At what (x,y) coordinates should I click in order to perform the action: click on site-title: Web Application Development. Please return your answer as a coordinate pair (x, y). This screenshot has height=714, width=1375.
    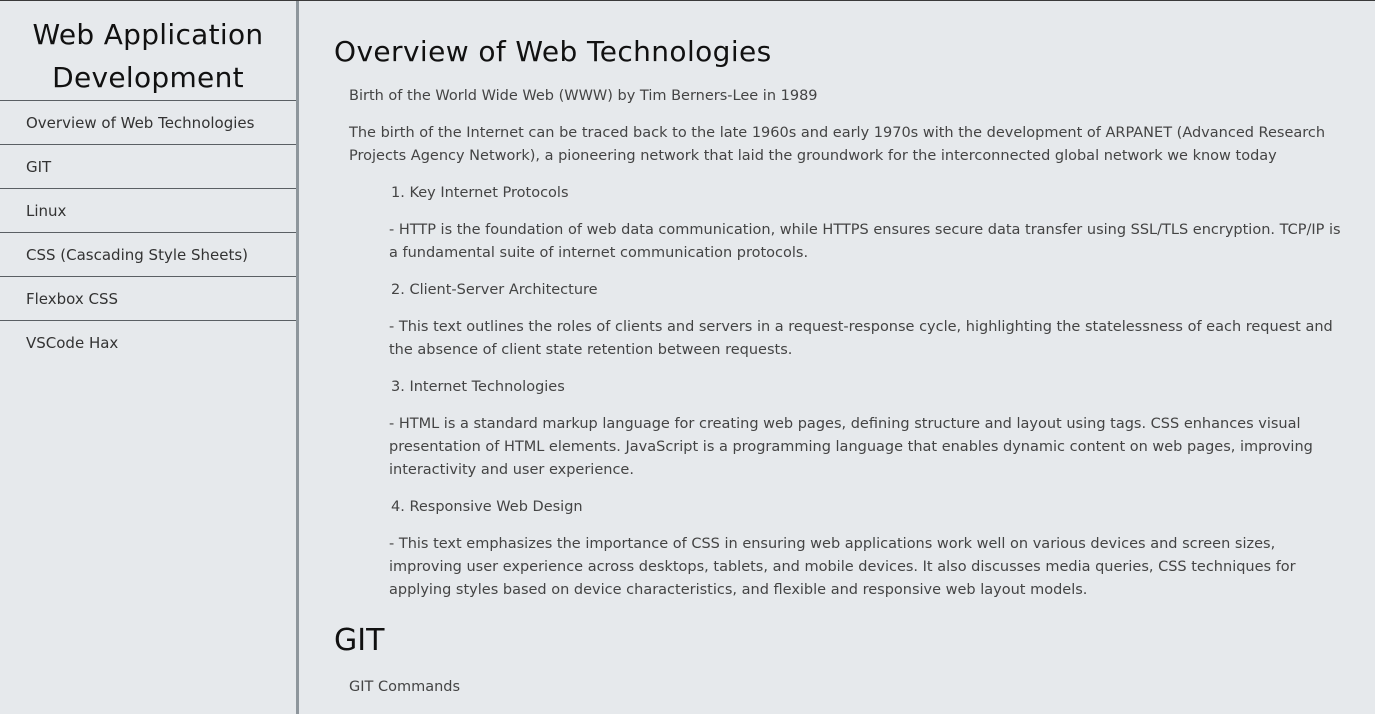
    Looking at the image, I should click on (148, 51).